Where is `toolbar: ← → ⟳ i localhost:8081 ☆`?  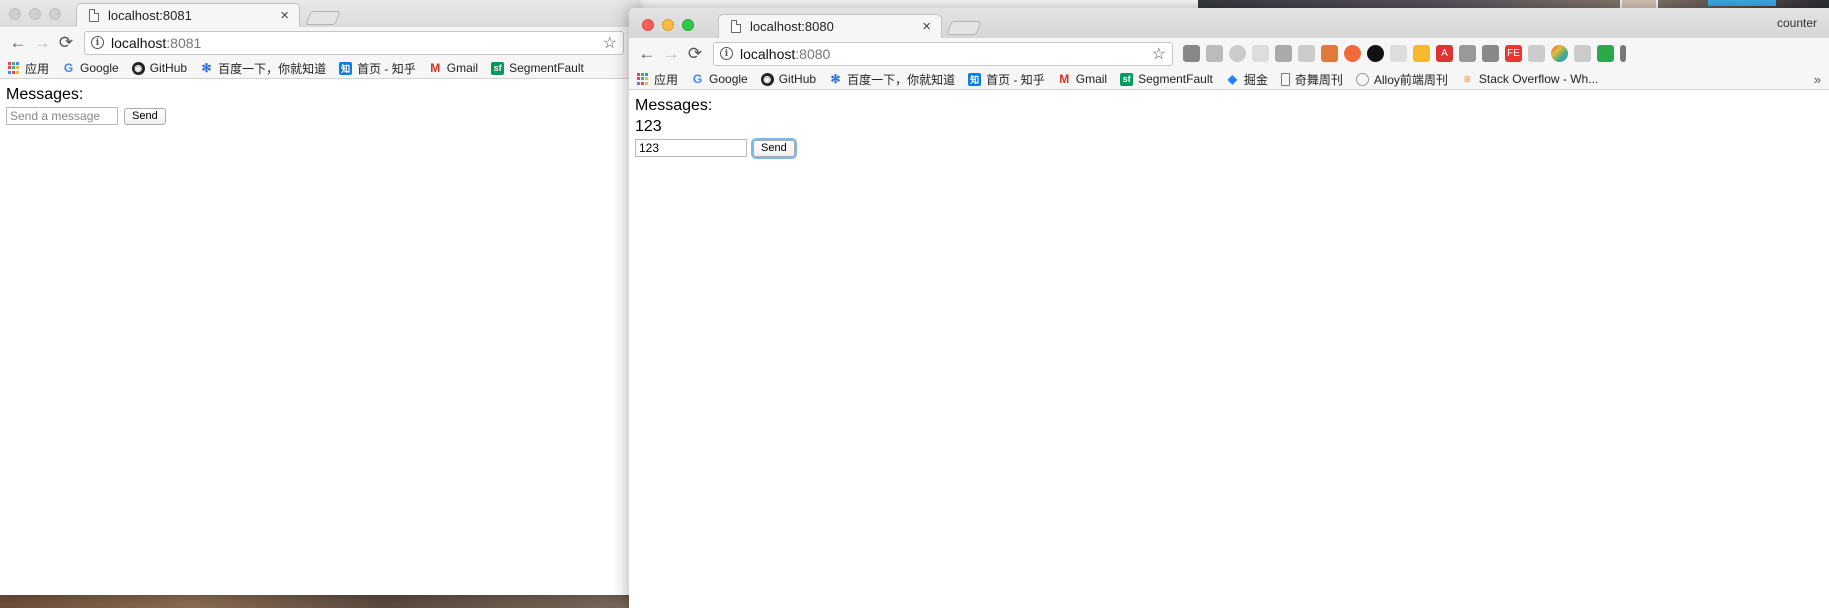
toolbar: ← → ⟳ i localhost:8081 ☆ is located at coordinates (320, 42).